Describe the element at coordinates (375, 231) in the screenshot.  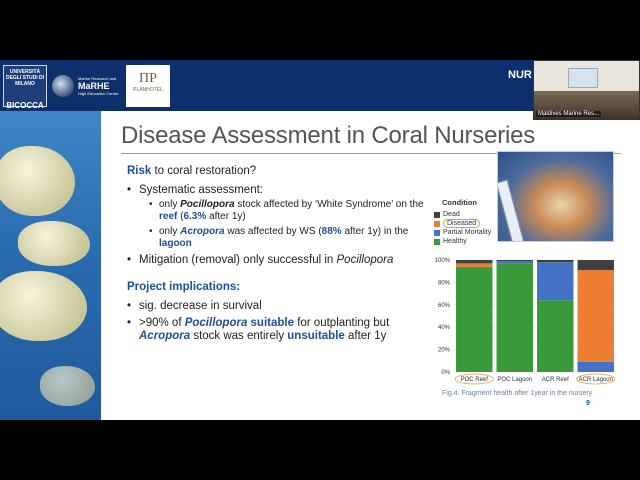
I see `t: after 1y) in the` at that location.